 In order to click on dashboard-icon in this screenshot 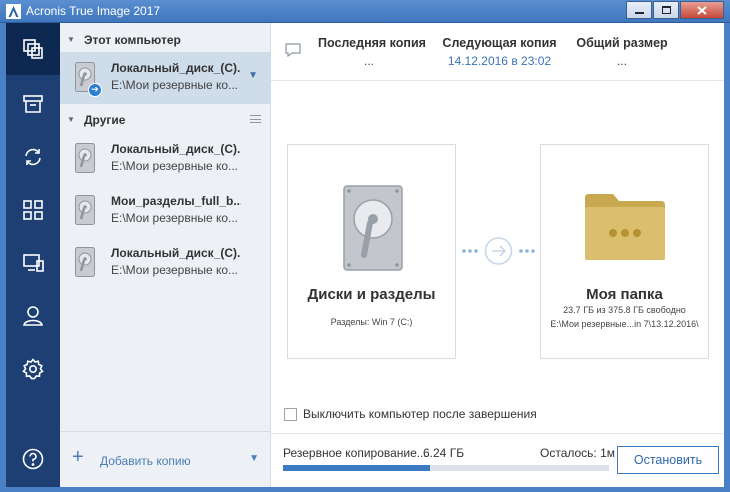, I will do `click(33, 210)`.